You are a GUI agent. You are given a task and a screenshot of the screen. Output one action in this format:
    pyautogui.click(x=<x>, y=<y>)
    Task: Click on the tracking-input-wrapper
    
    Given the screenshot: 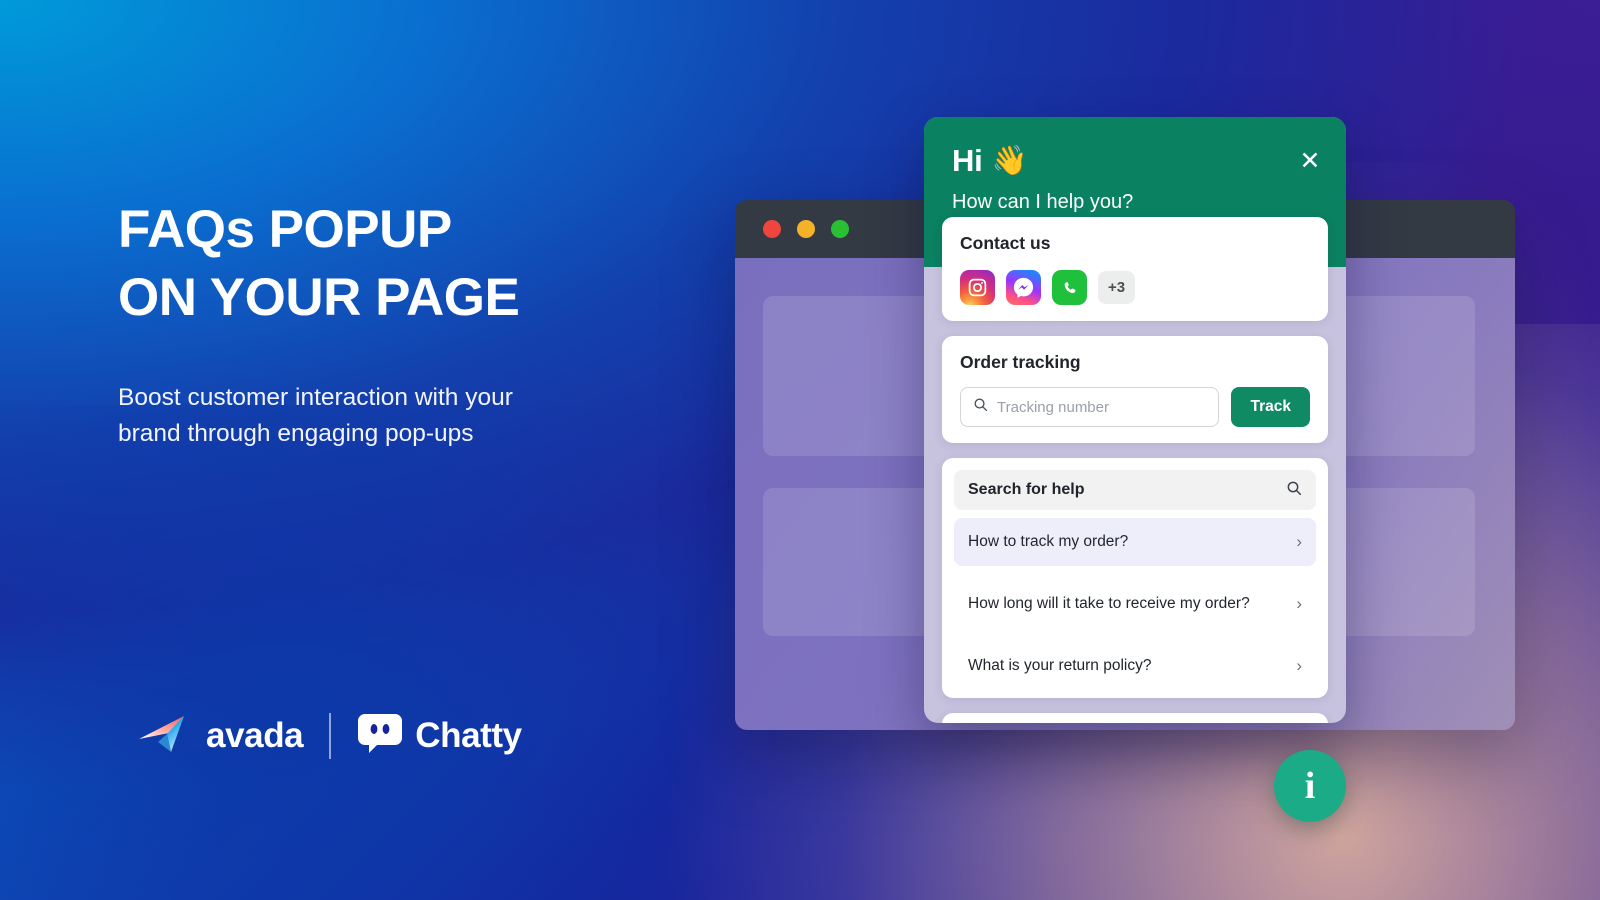 What is the action you would take?
    pyautogui.click(x=1090, y=407)
    